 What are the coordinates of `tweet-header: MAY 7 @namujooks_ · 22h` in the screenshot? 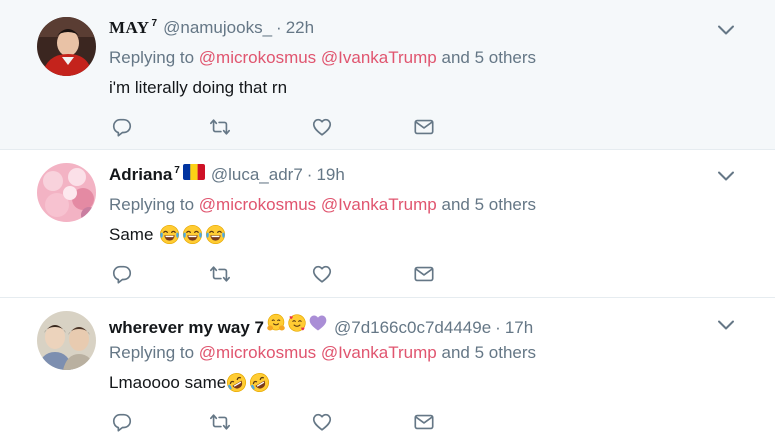 It's located at (211, 28).